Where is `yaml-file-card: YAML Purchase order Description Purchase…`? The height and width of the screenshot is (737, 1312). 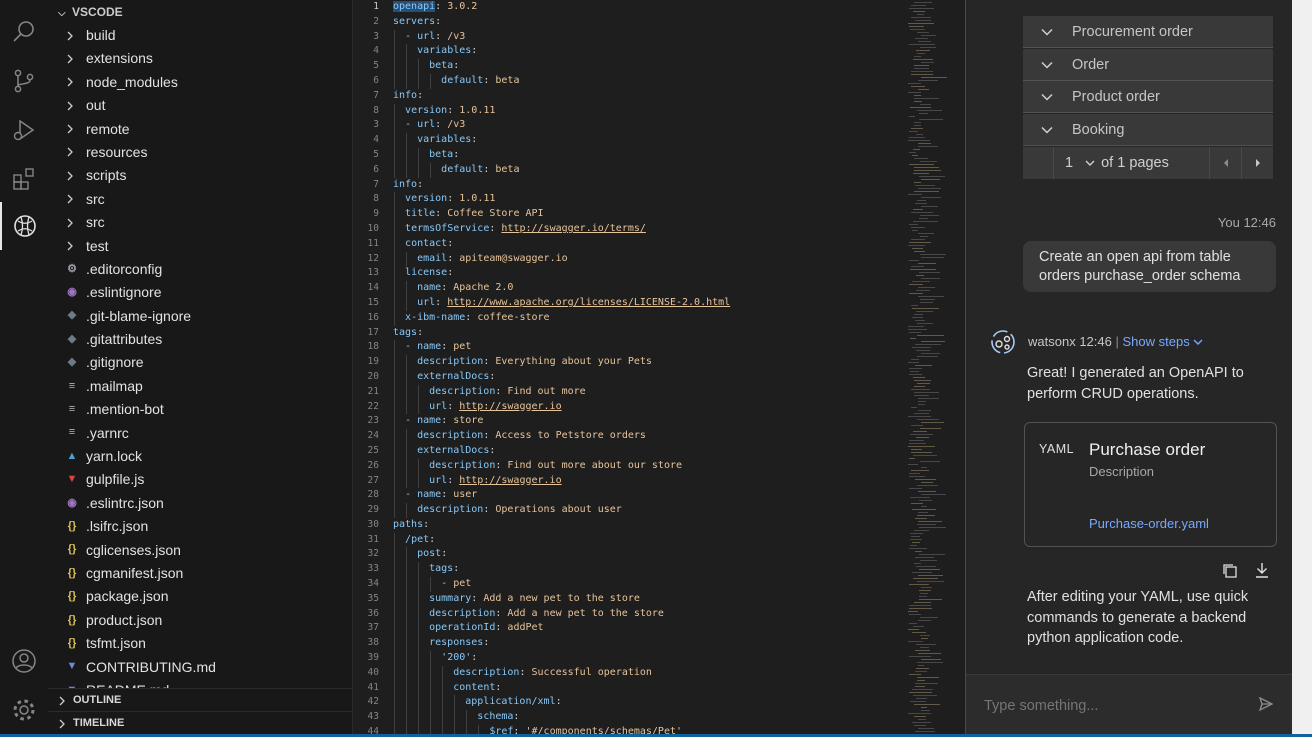 yaml-file-card: YAML Purchase order Description Purchase… is located at coordinates (1150, 484).